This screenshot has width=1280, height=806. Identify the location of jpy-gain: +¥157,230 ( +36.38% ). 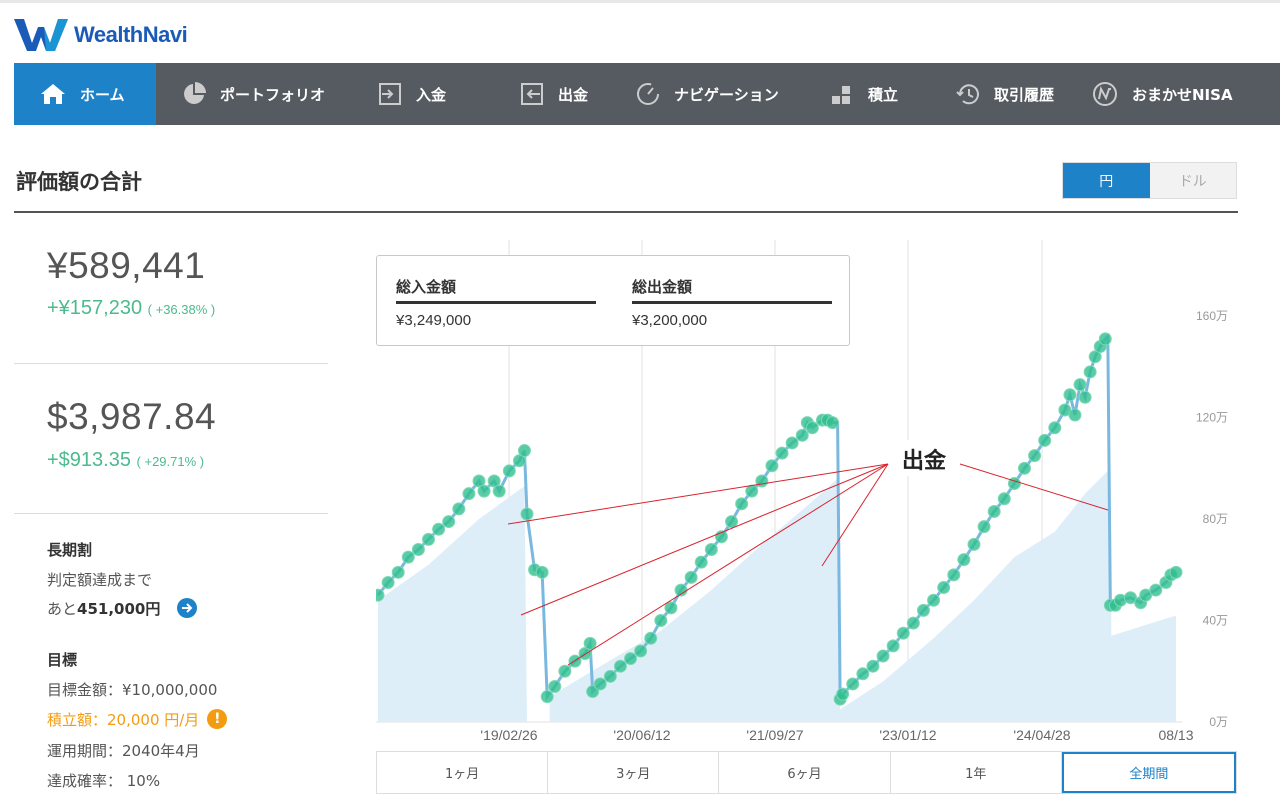
(131, 308).